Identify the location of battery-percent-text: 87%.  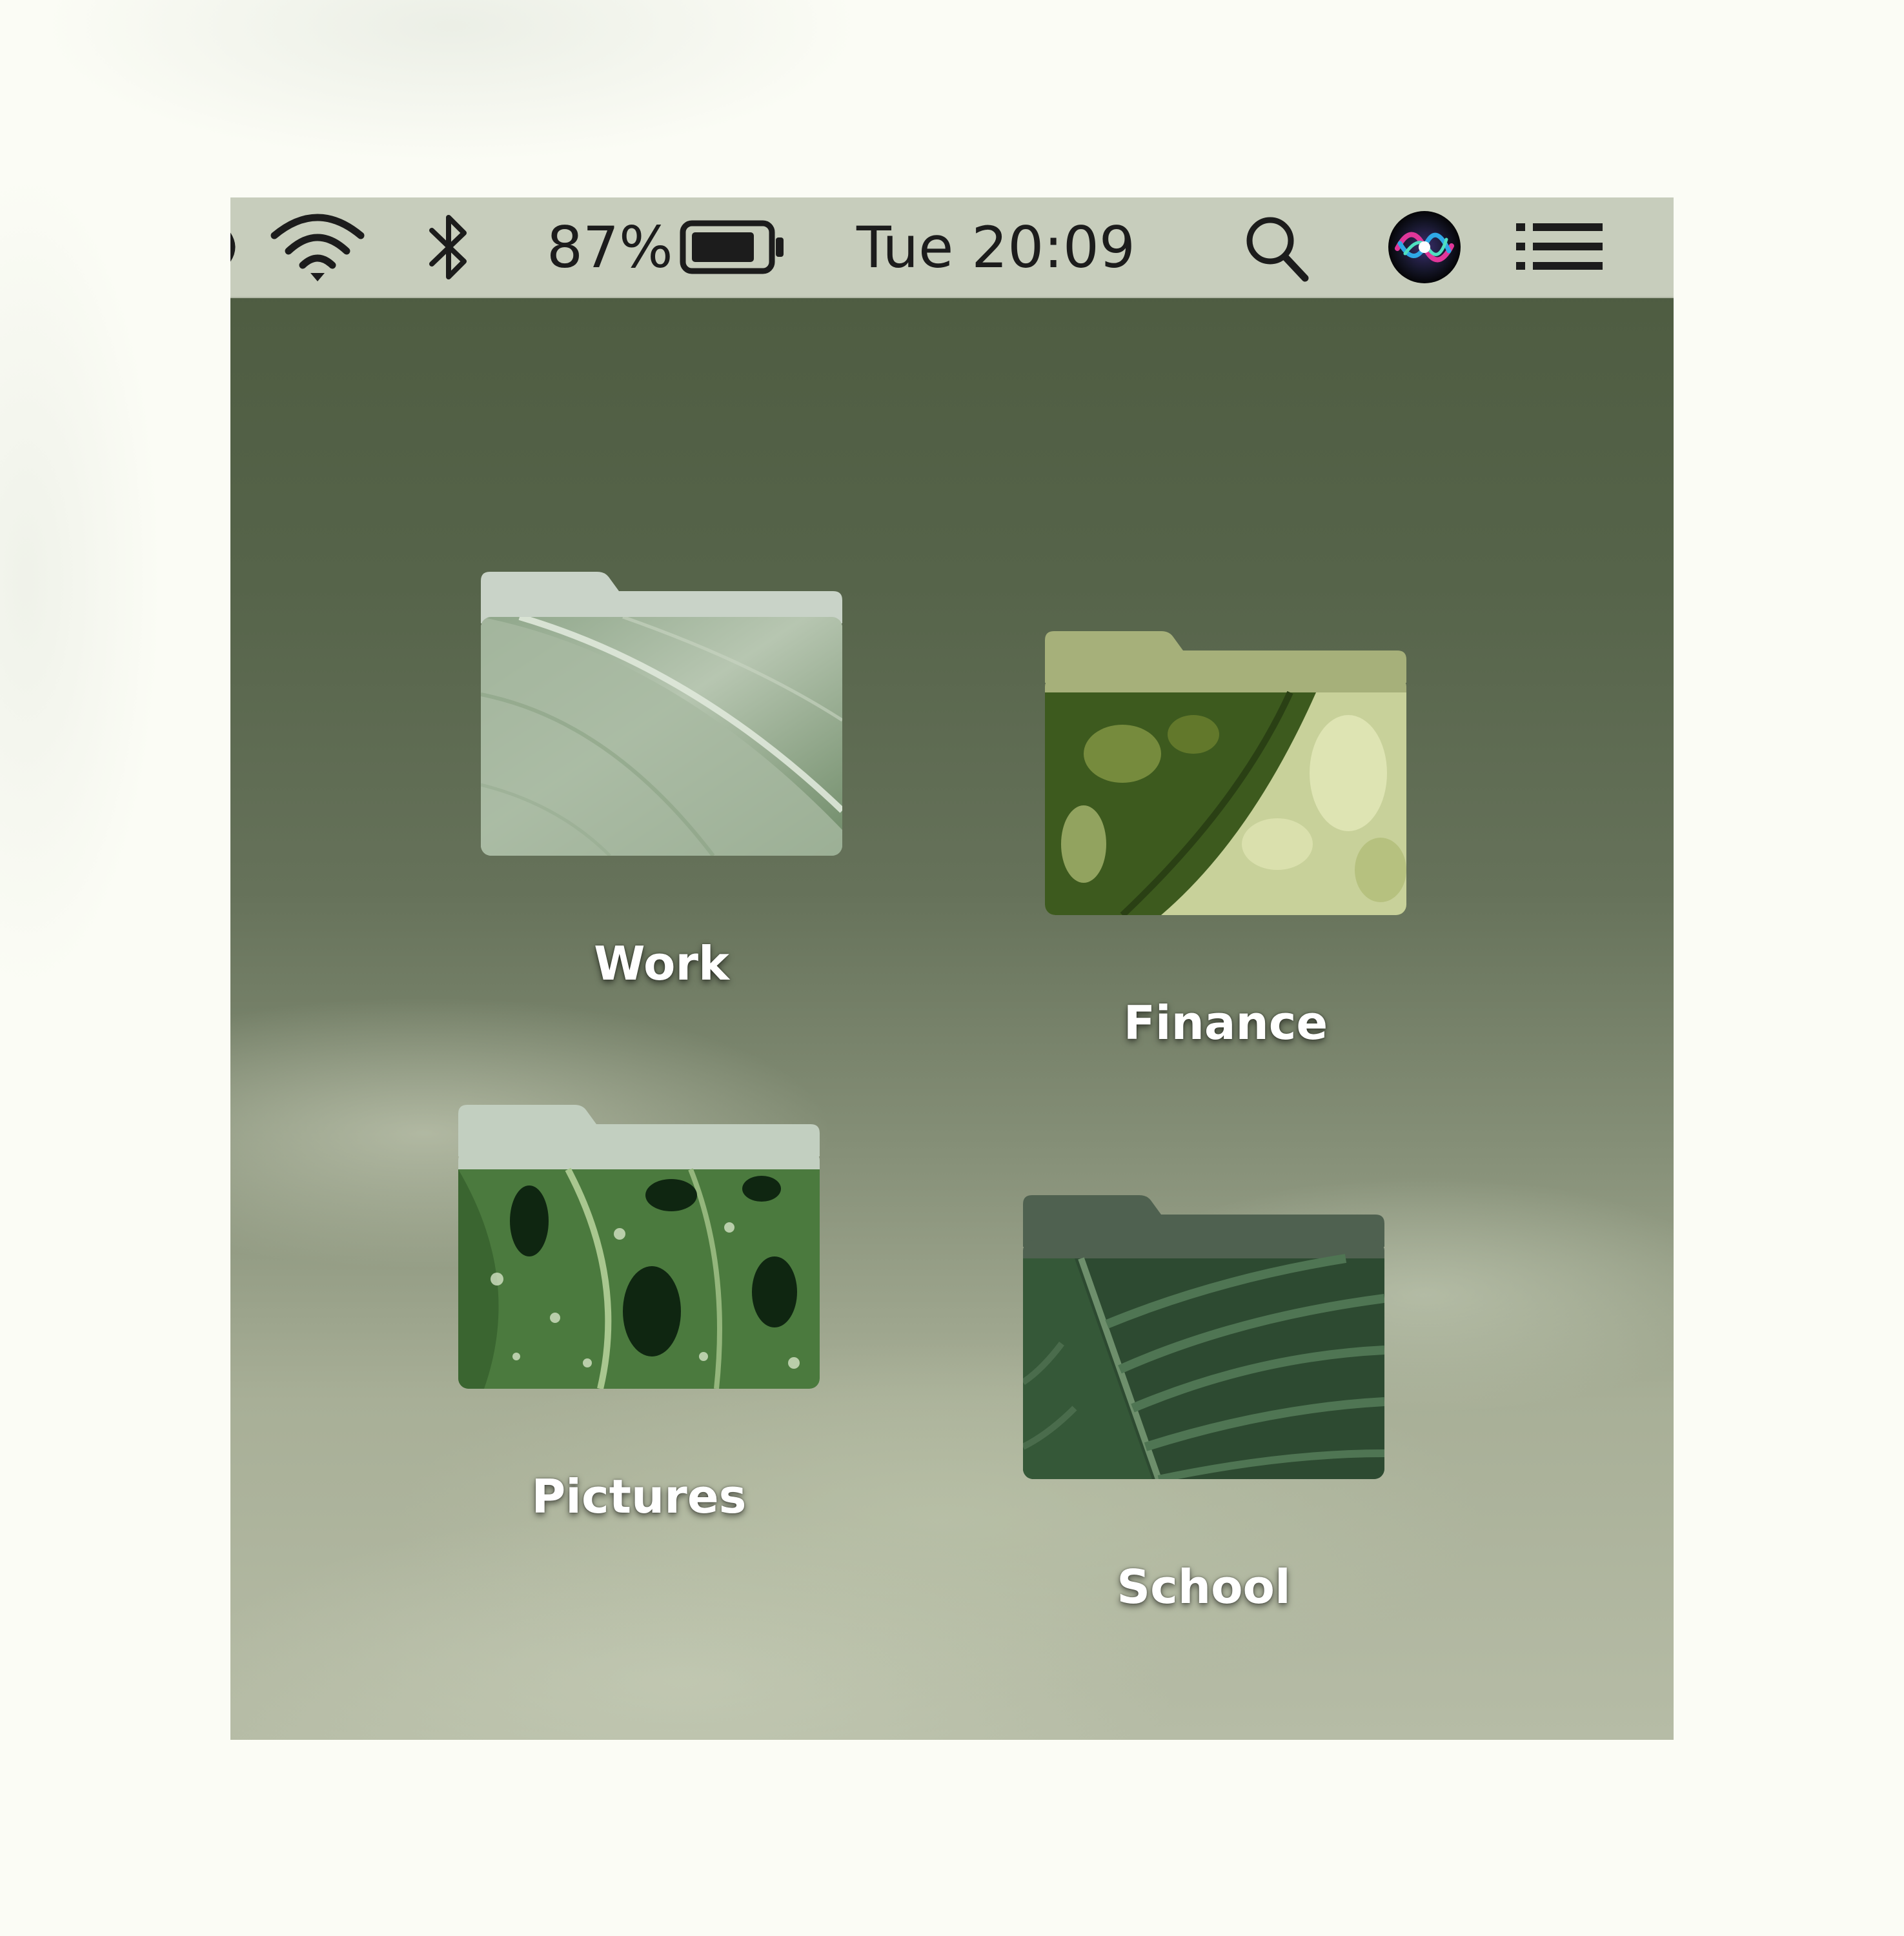
(610, 248).